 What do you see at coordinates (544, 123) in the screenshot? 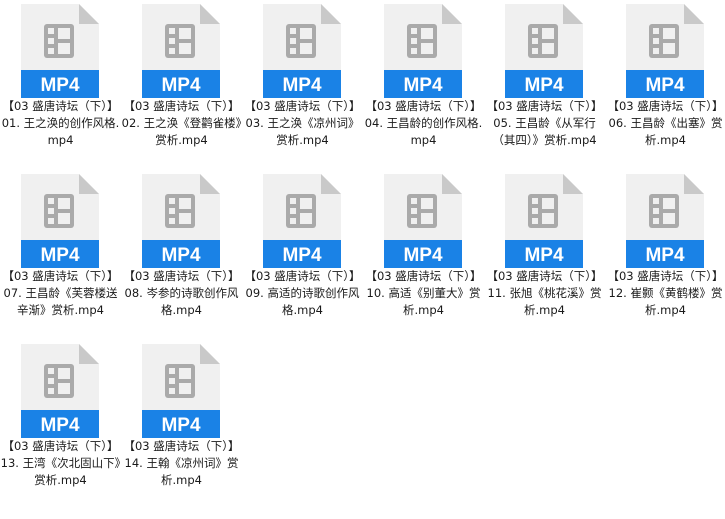
I see `file-name-label: 【03 盛唐诗坛（下）】05. 王昌龄《从军行（其四）》赏析.mp4` at bounding box center [544, 123].